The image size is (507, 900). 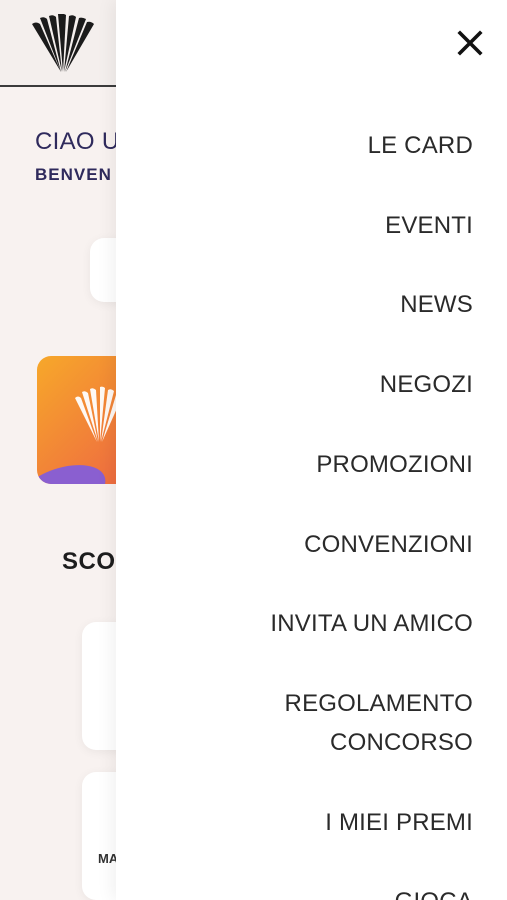 I want to click on section-title: SCO, so click(x=89, y=561).